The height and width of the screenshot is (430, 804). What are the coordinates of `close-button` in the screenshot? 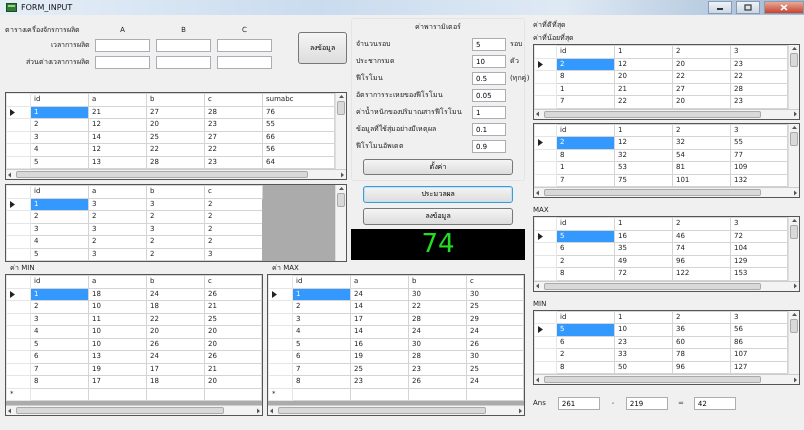 It's located at (784, 7).